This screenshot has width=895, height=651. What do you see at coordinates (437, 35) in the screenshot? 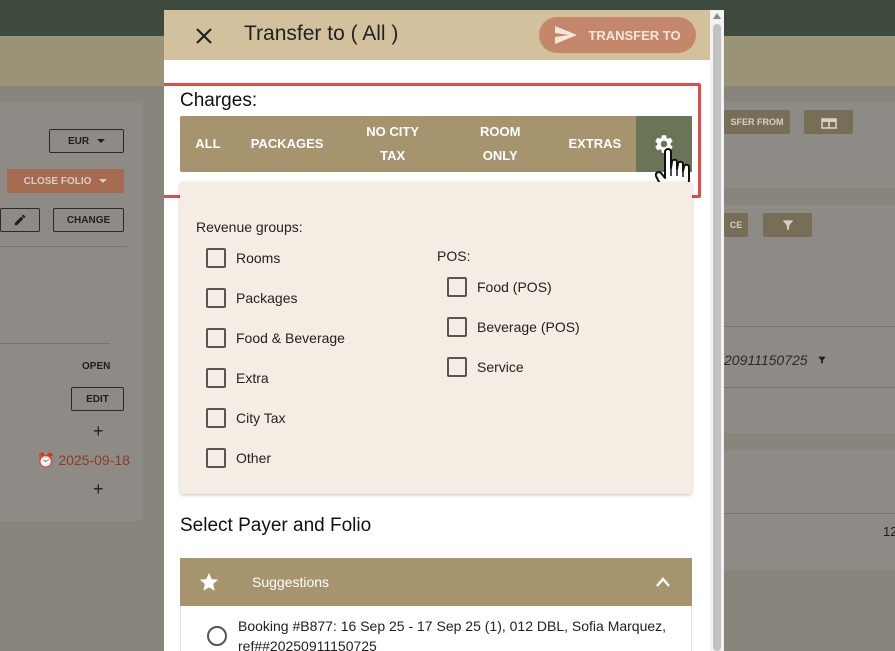
I see `dialog-header: Transfer to ( All ) TRANSFER TO` at bounding box center [437, 35].